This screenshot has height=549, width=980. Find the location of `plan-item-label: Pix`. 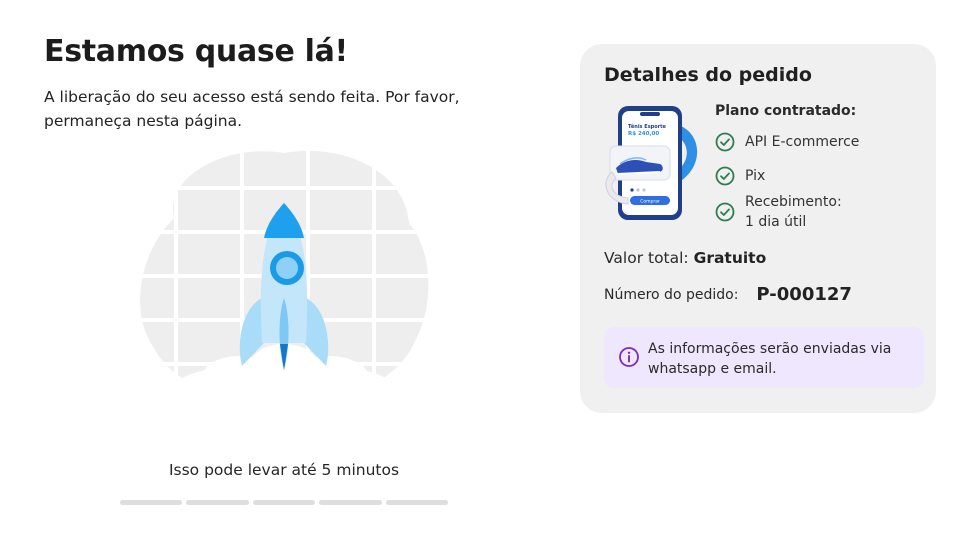

plan-item-label: Pix is located at coordinates (755, 176).